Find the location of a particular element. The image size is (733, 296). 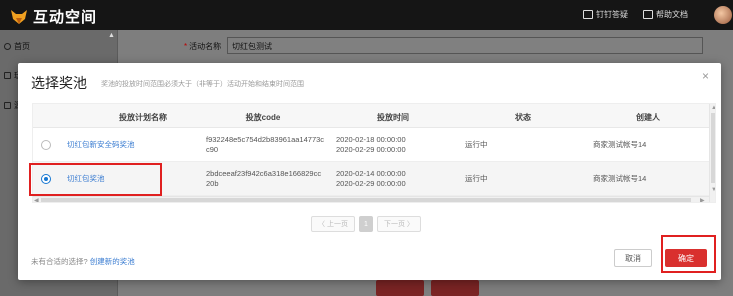

plan-code: 2bdceeaf23f942c6a318e166829cc 20b is located at coordinates (264, 178).